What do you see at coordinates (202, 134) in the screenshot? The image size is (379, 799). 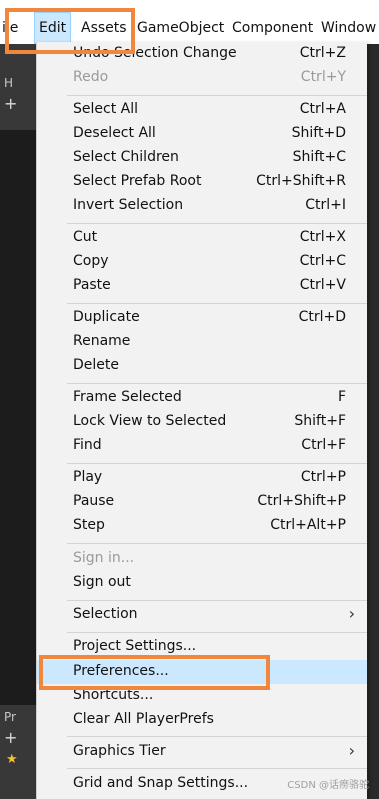 I see `menu-item-deselect-all: Deselect All Shift+D` at bounding box center [202, 134].